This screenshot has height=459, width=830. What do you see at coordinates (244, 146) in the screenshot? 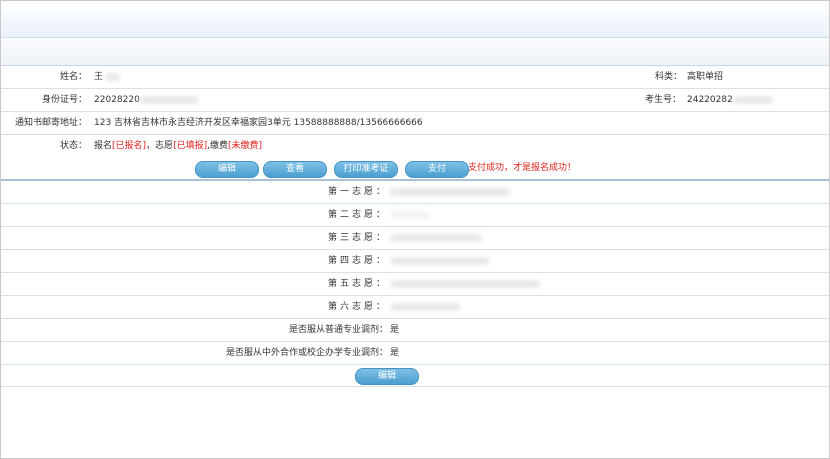
I see `payment-status: [未缴费]` at bounding box center [244, 146].